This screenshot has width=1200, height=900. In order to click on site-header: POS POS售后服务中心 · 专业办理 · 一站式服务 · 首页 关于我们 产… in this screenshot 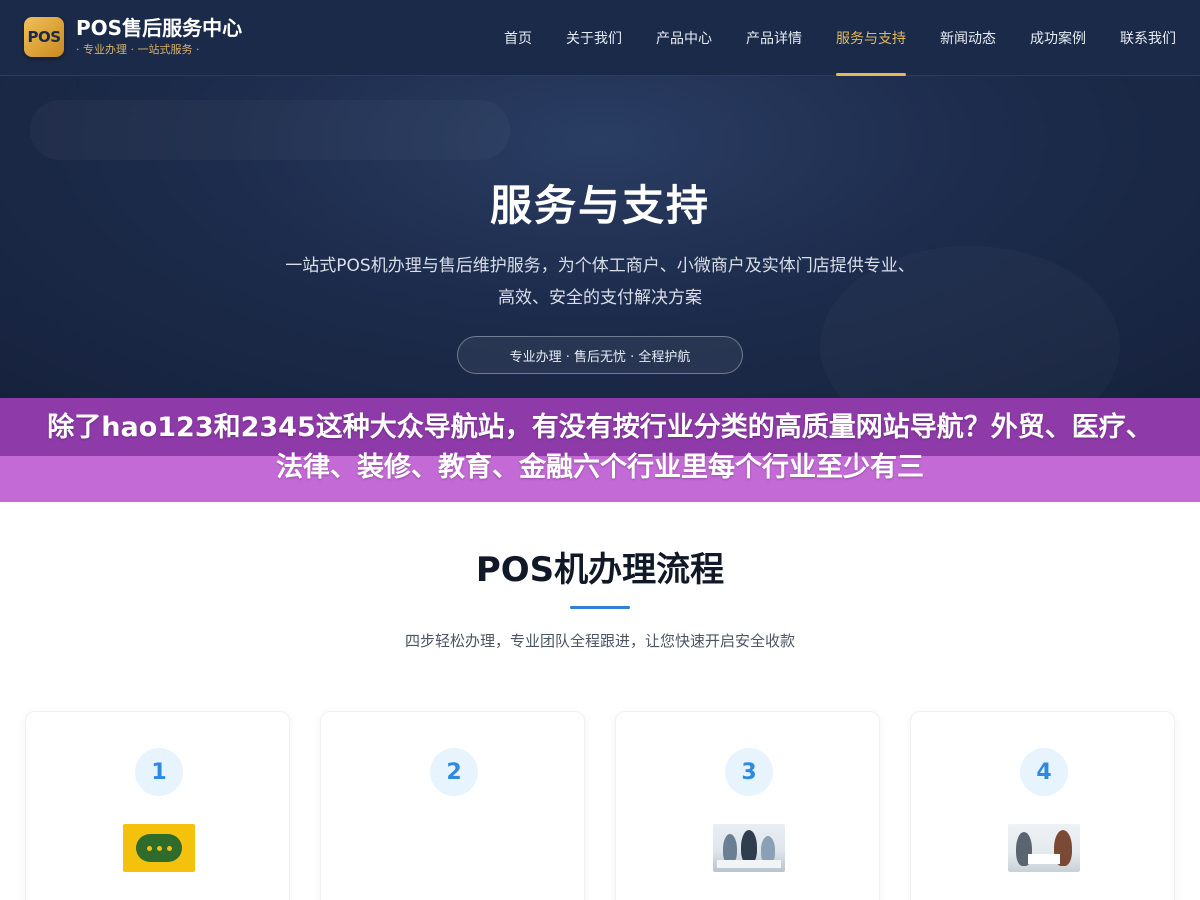, I will do `click(600, 38)`.